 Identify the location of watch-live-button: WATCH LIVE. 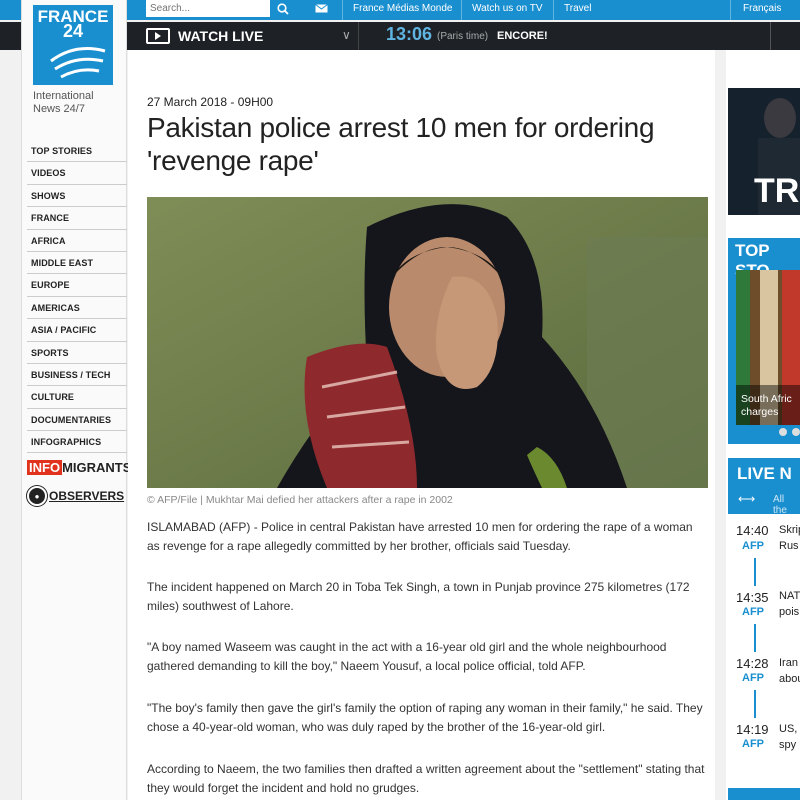
(204, 36).